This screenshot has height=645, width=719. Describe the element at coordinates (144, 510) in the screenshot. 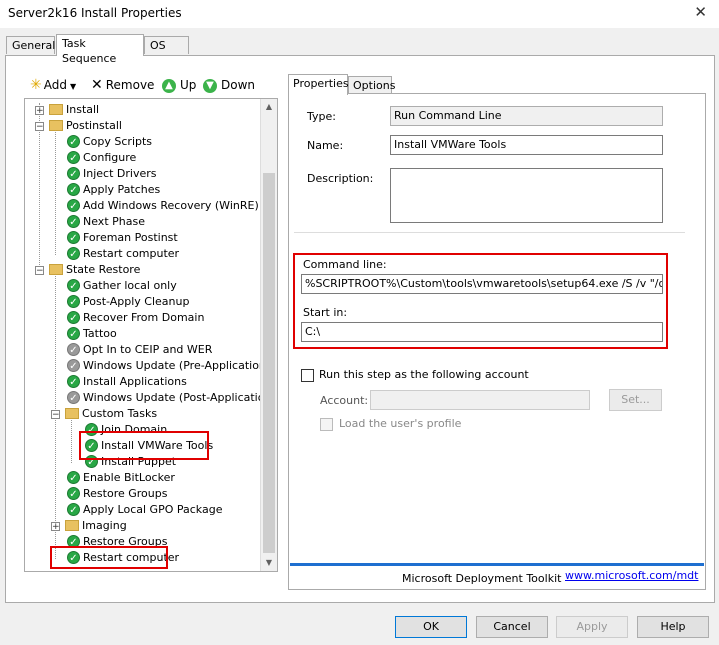

I see `tree-item: ✓ Apply Local GPO Package` at that location.